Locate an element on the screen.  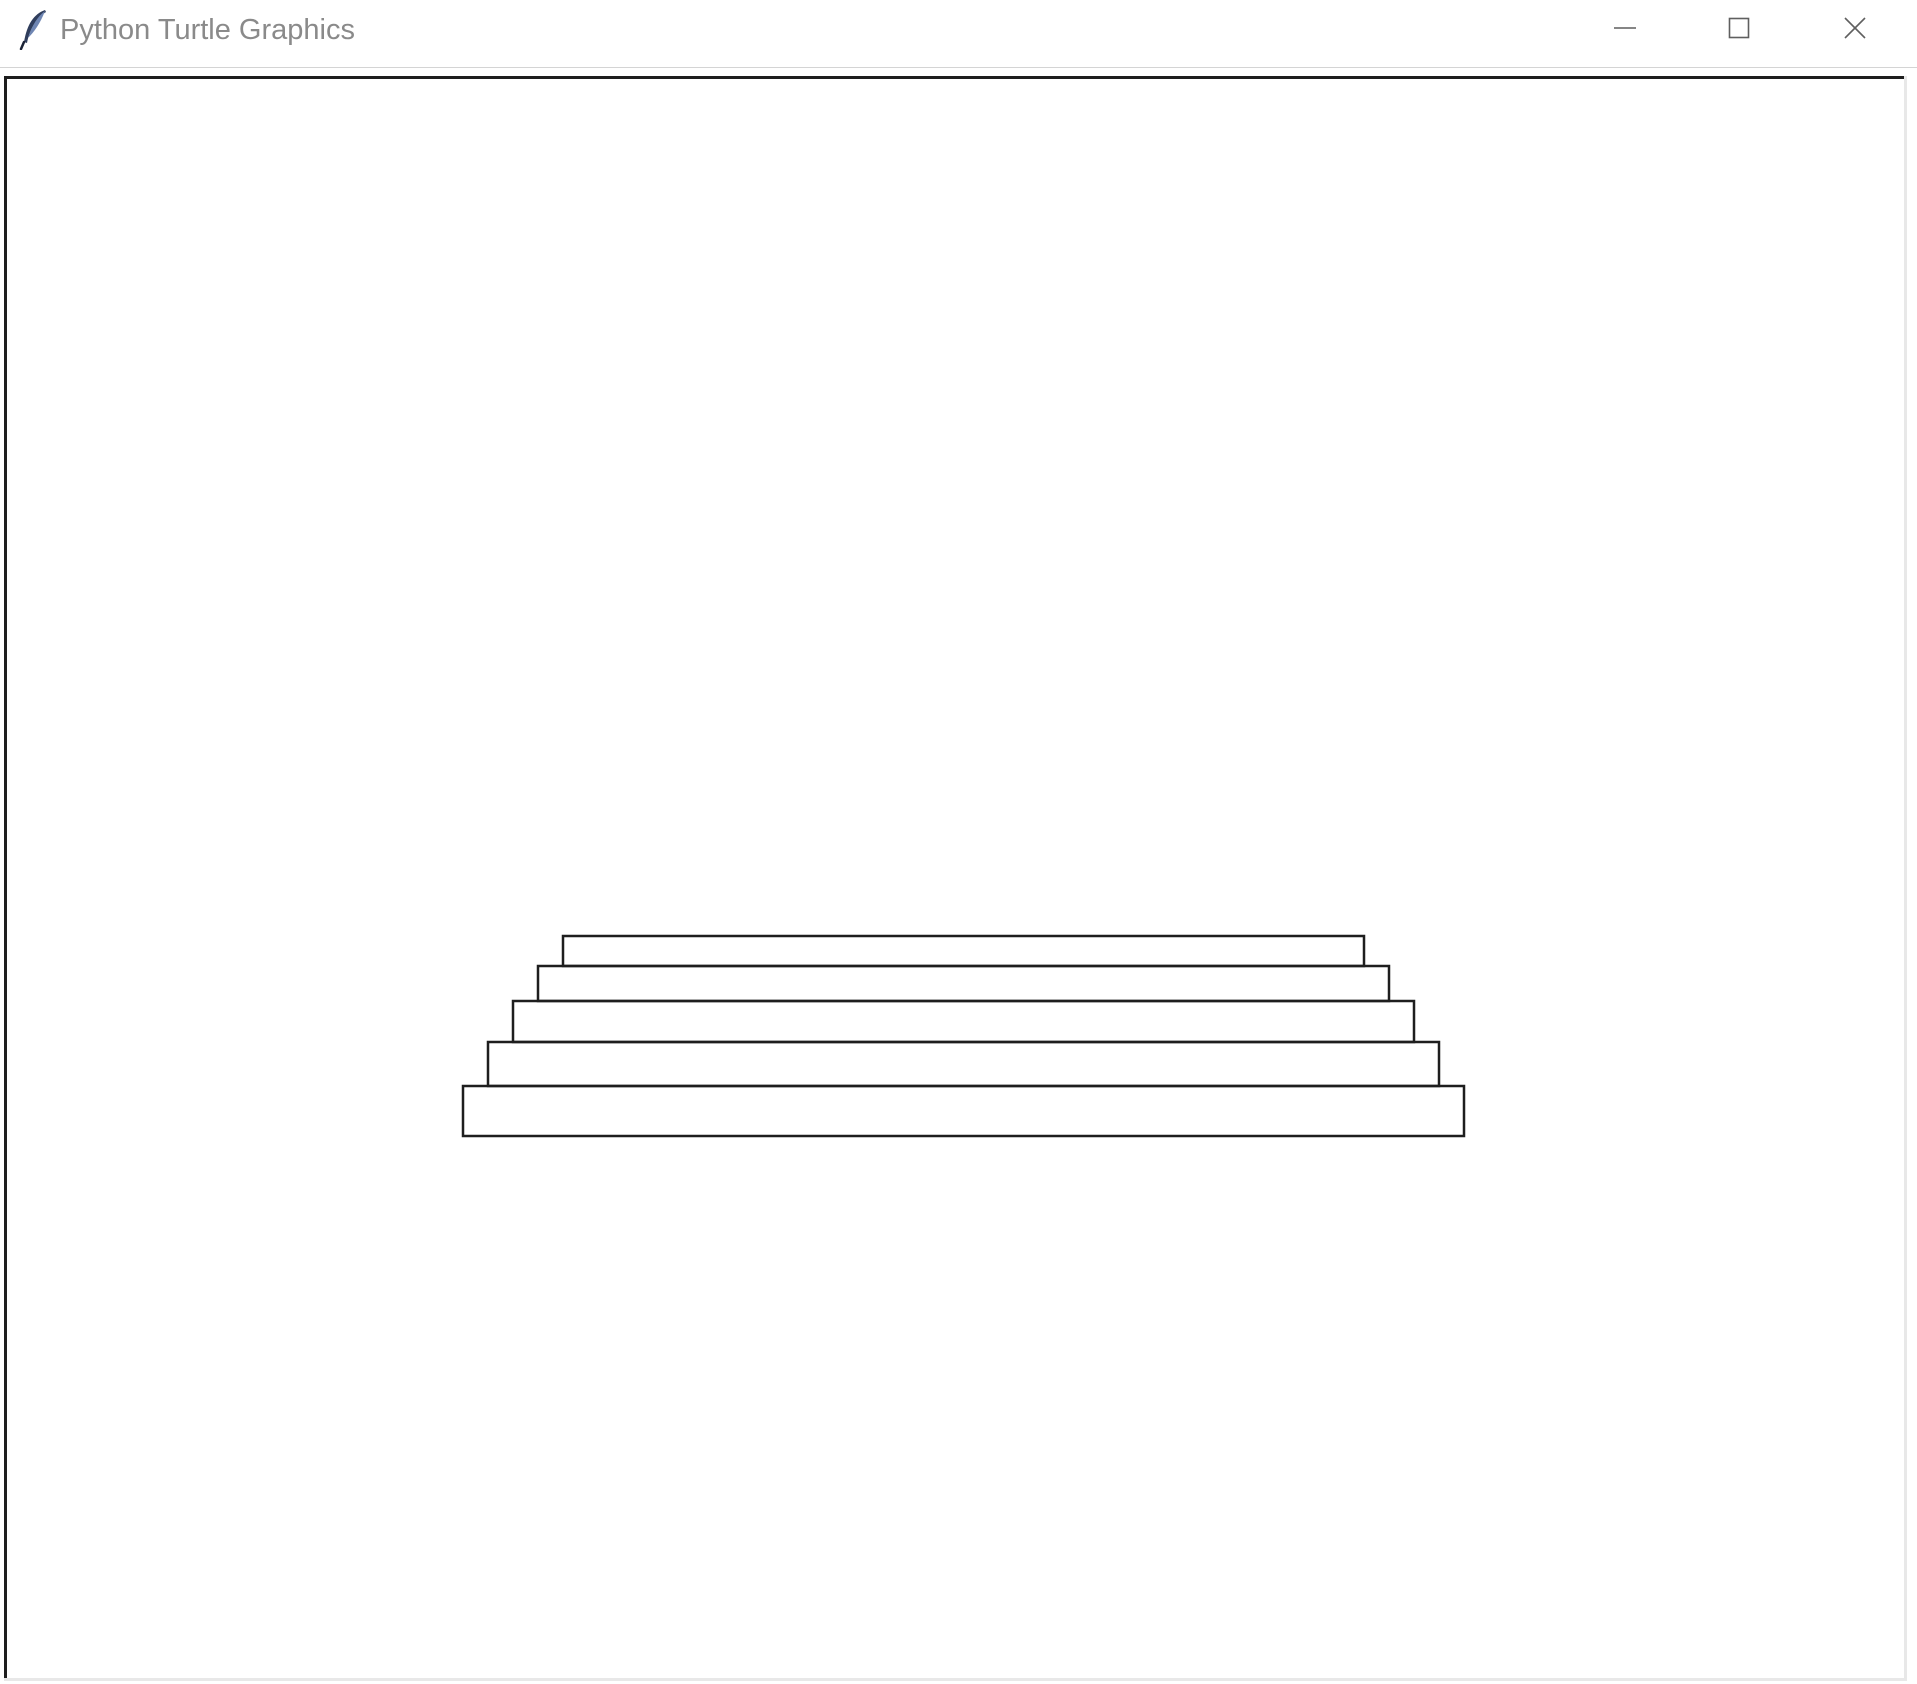
maximize-icon is located at coordinates (1739, 28).